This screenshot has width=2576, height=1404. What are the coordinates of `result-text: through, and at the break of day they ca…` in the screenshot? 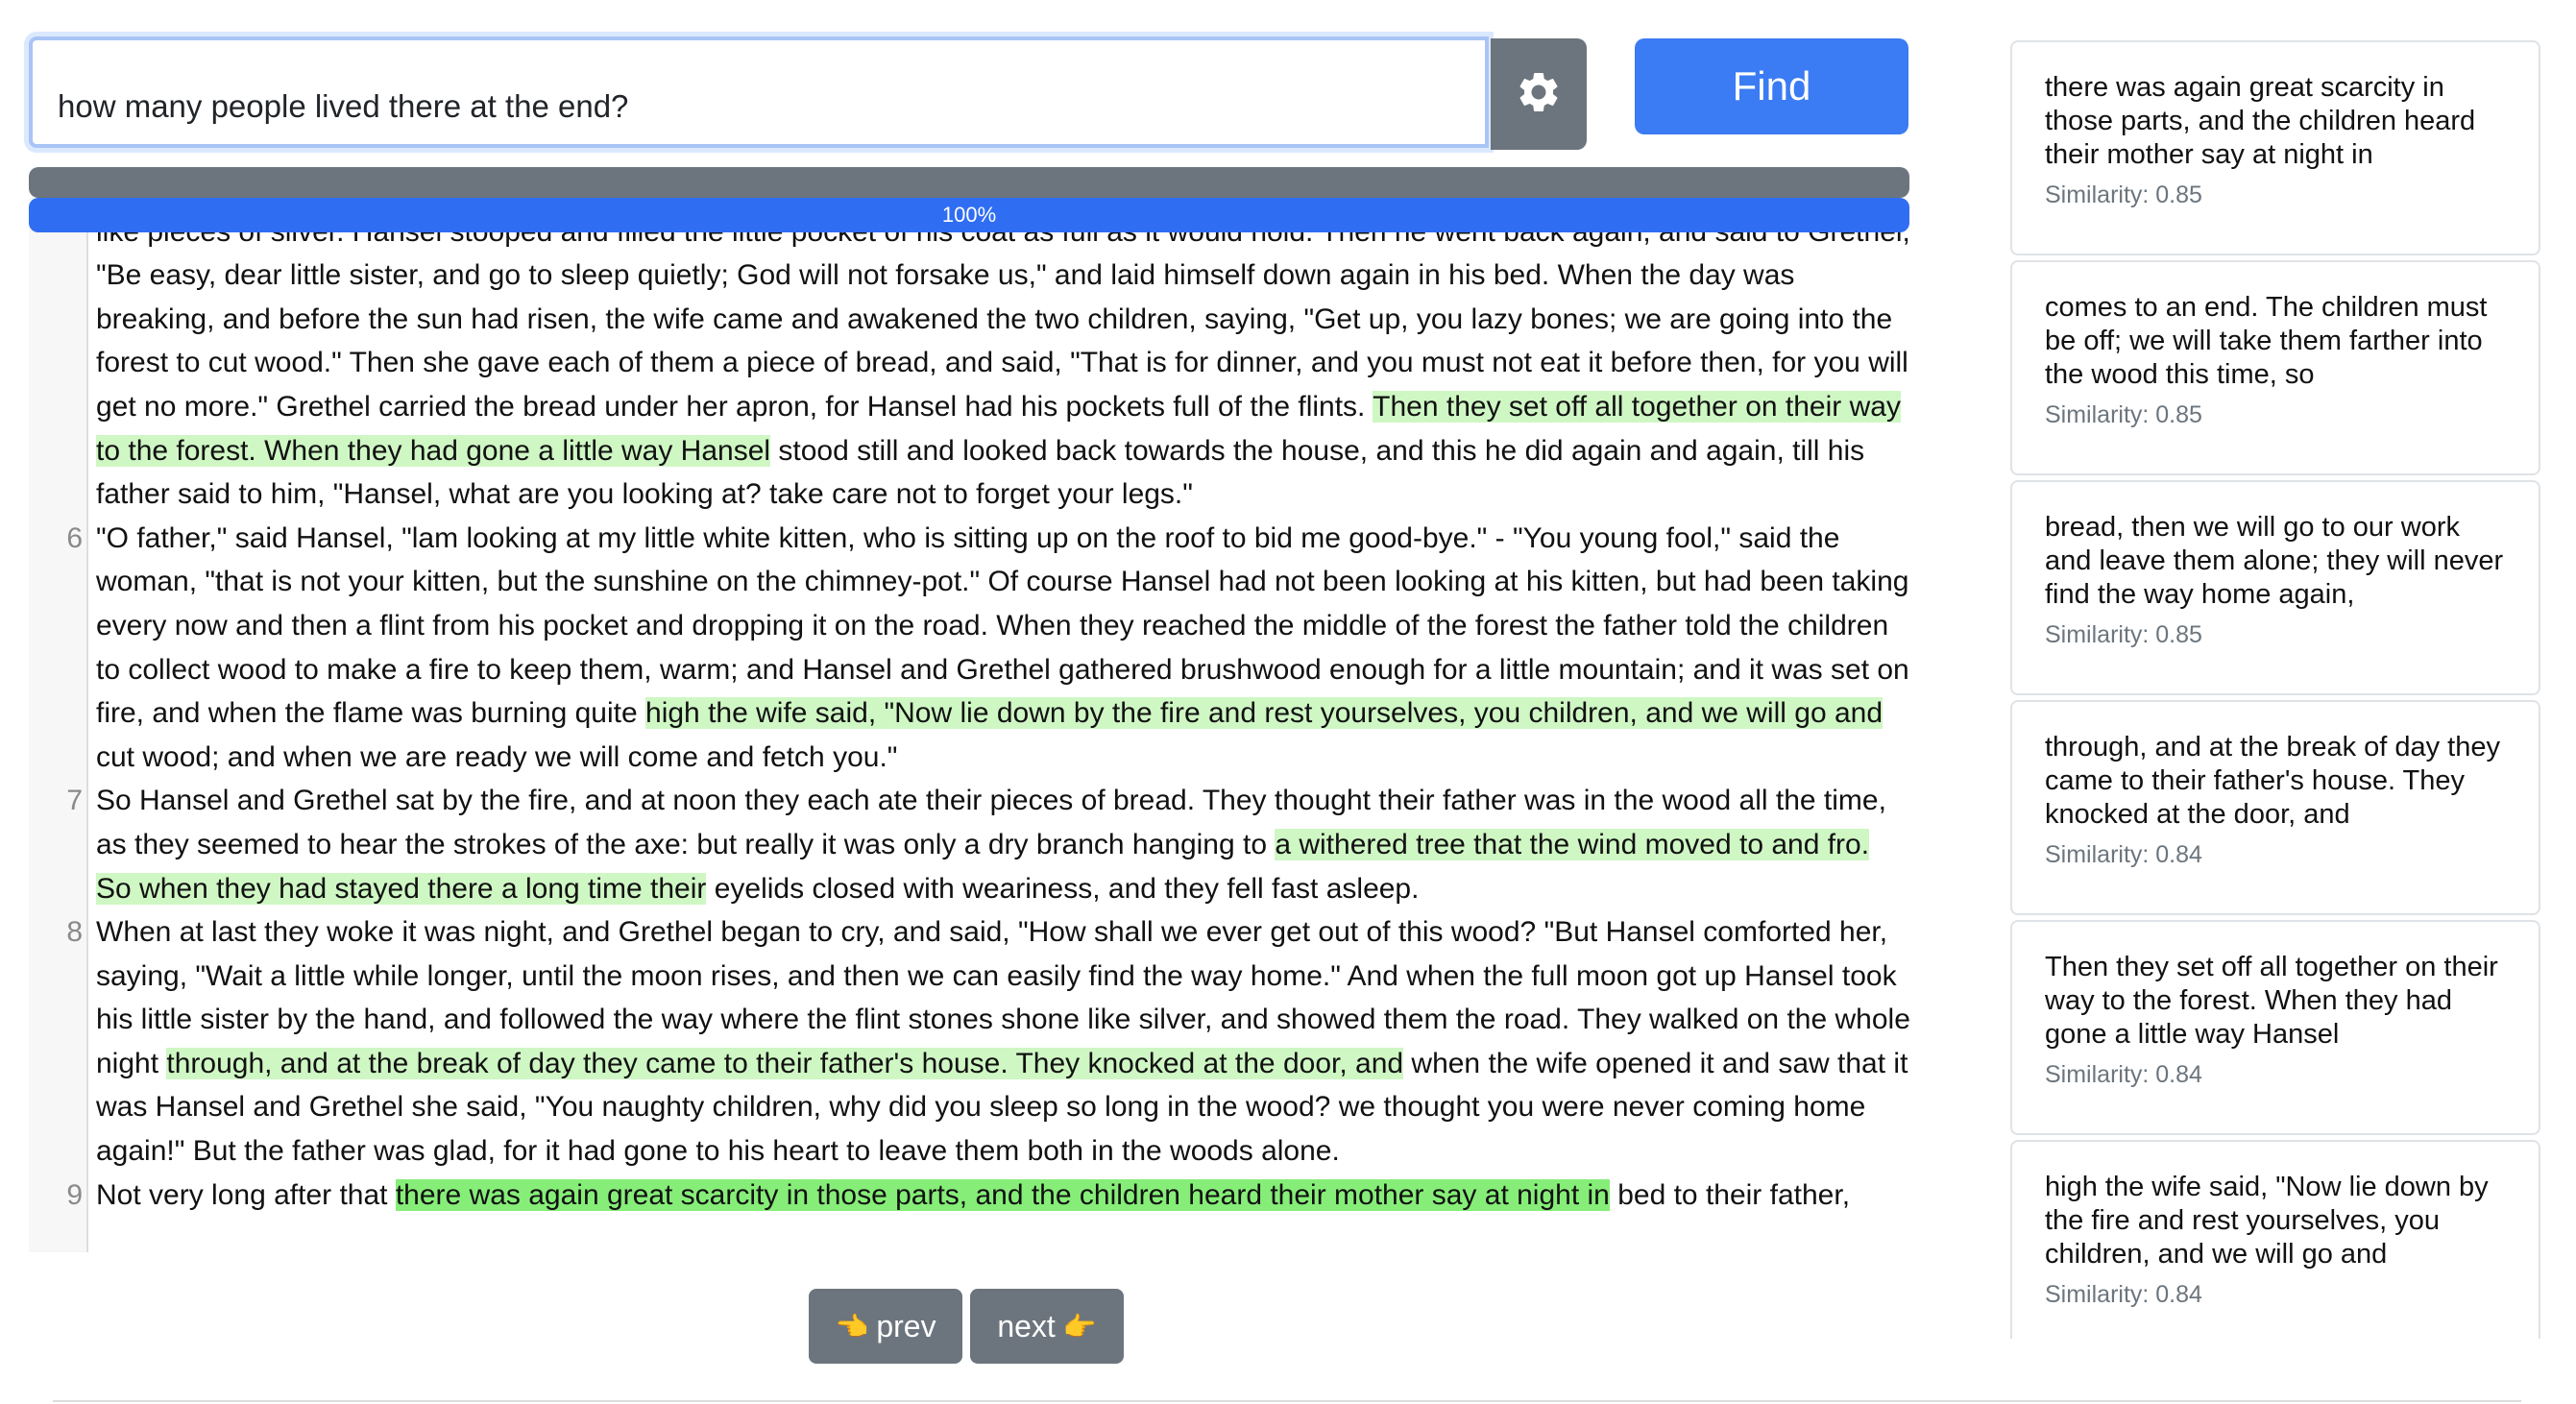 It's located at (2272, 781).